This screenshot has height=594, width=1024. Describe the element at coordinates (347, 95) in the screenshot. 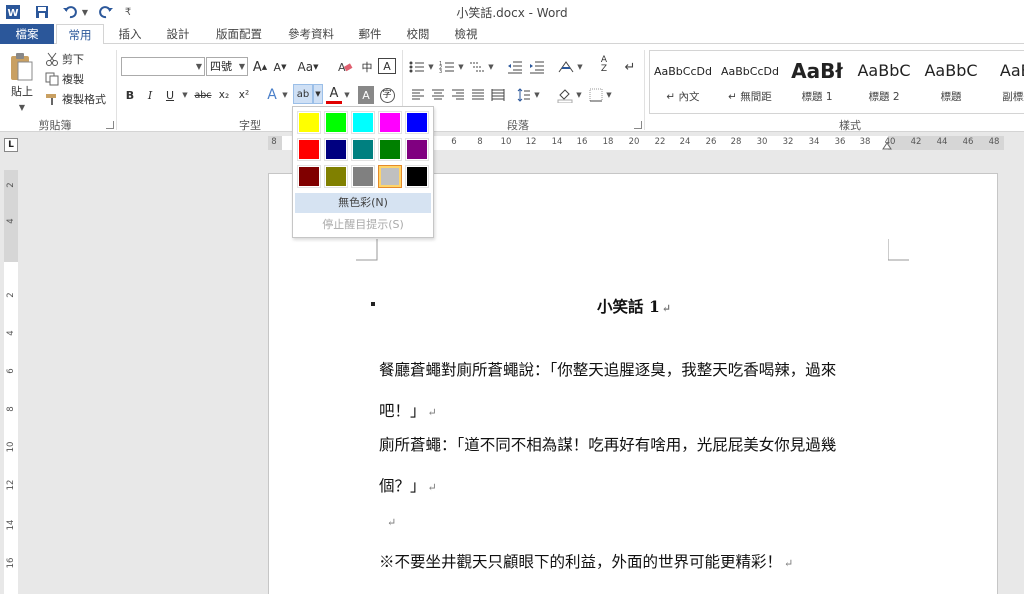

I see `font-color-dropdown-icon: ▼` at that location.